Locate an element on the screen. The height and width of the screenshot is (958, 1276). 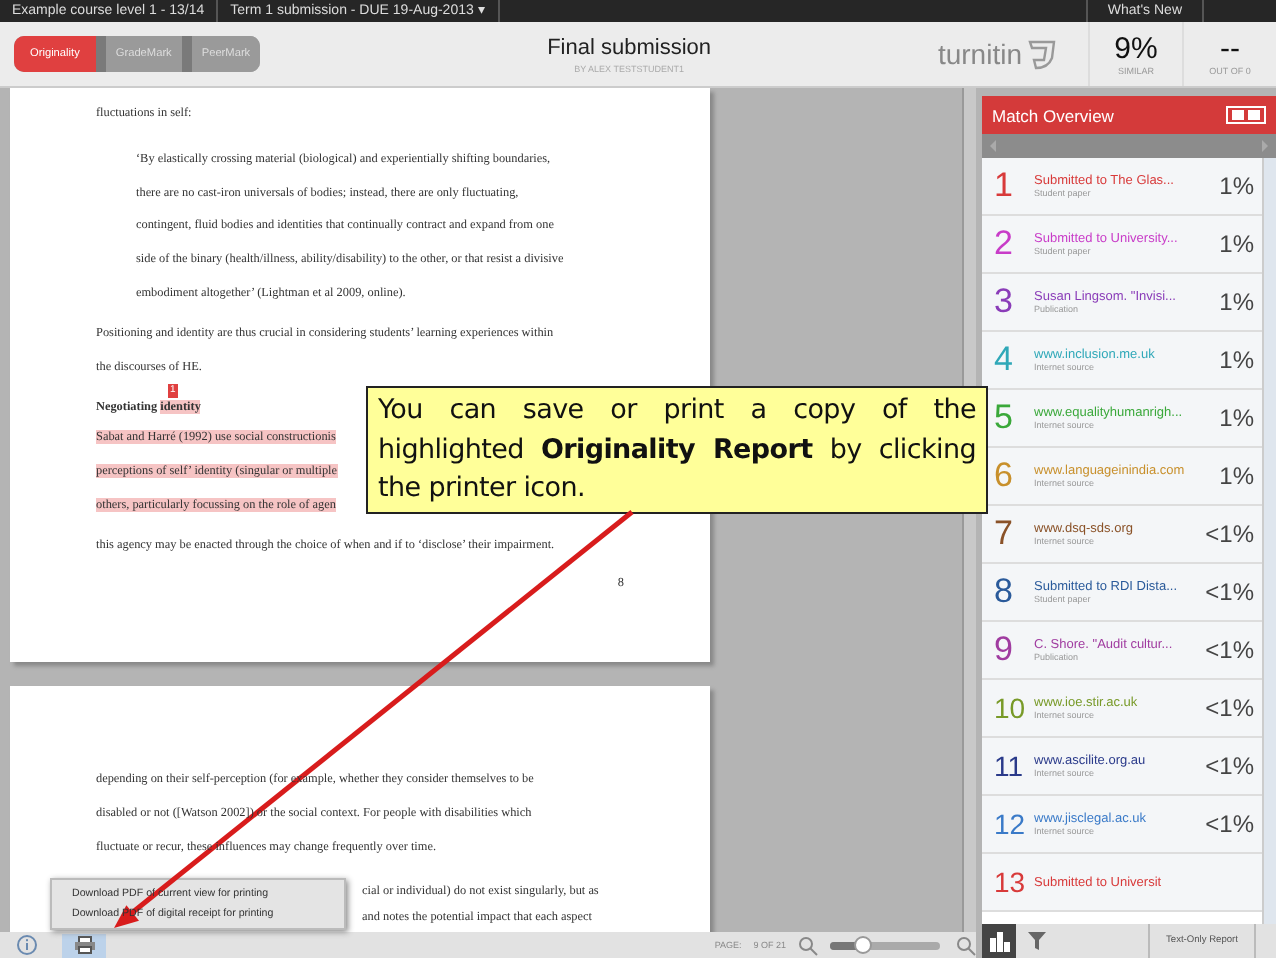
print-button is located at coordinates (84, 945).